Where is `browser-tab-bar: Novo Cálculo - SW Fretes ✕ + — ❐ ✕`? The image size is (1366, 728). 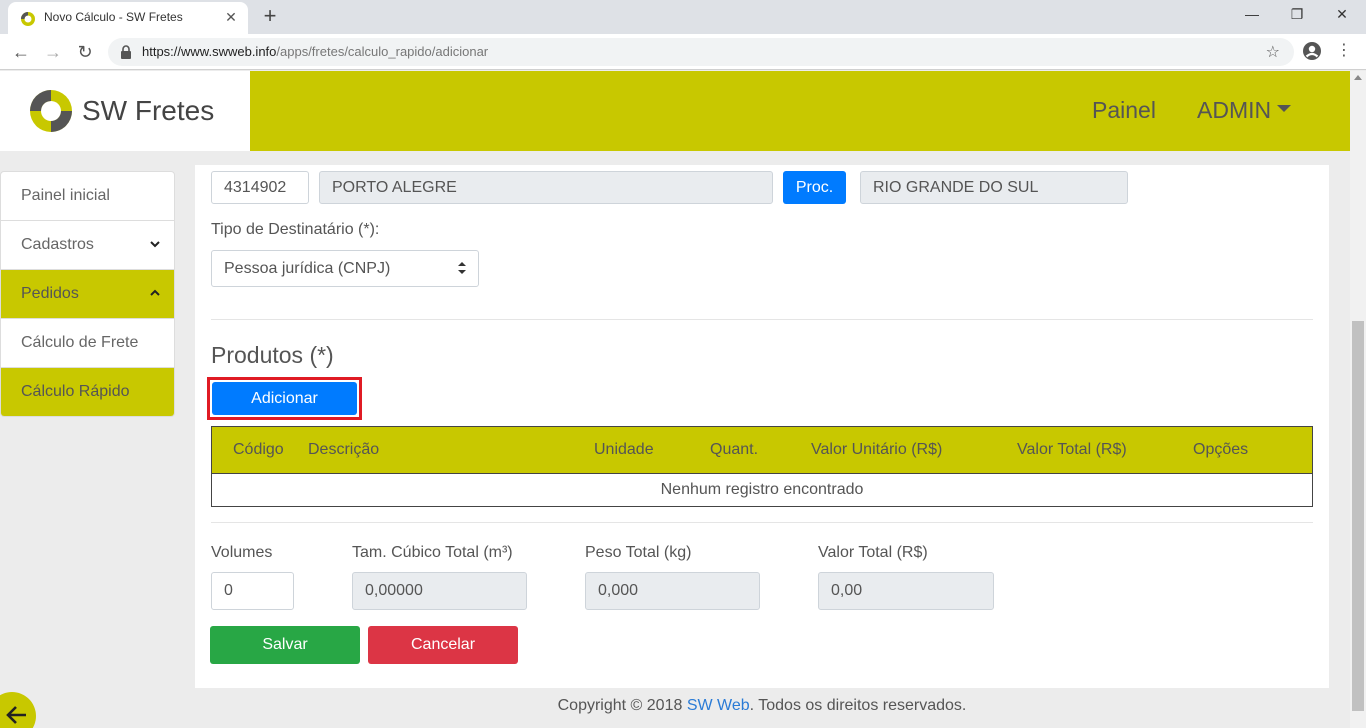
browser-tab-bar: Novo Cálculo - SW Fretes ✕ + — ❐ ✕ is located at coordinates (683, 17).